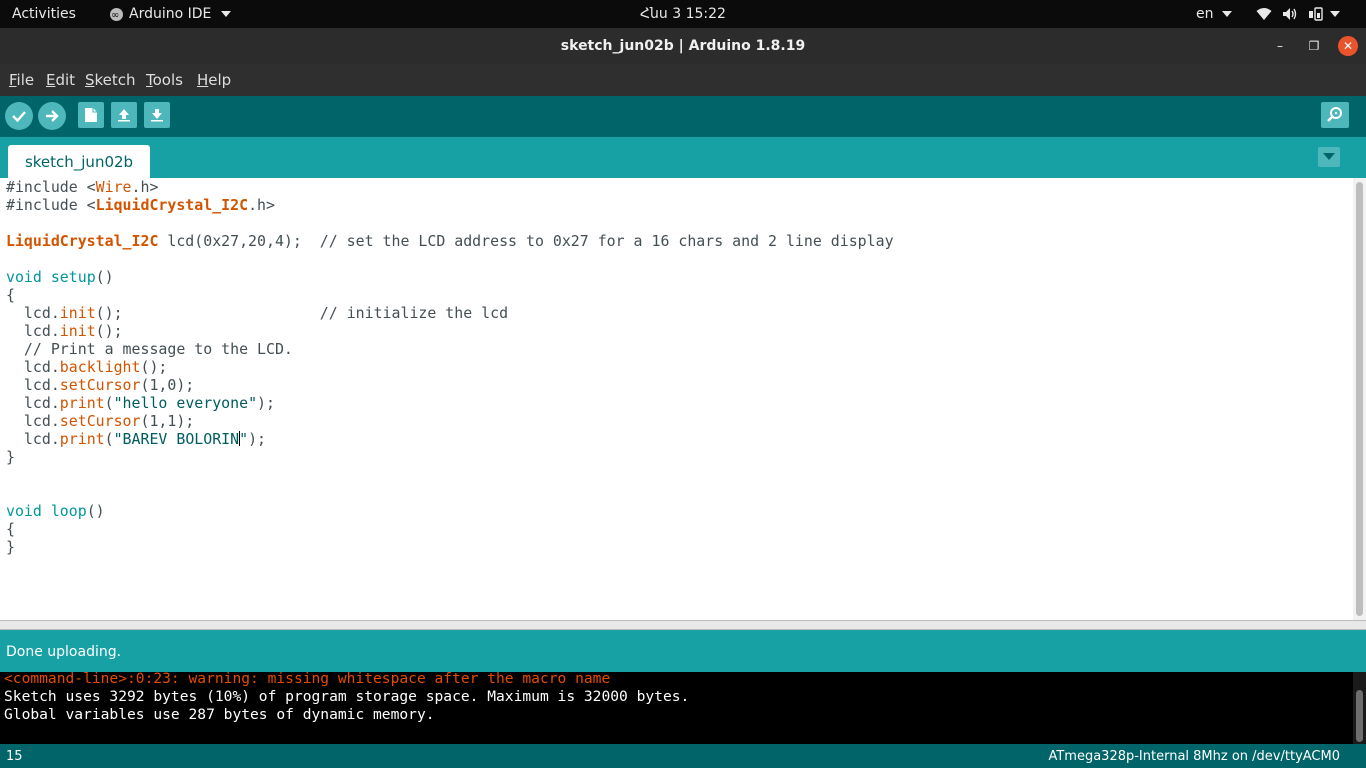  What do you see at coordinates (683, 157) in the screenshot?
I see `tab-strip: sketch_jun02b` at bounding box center [683, 157].